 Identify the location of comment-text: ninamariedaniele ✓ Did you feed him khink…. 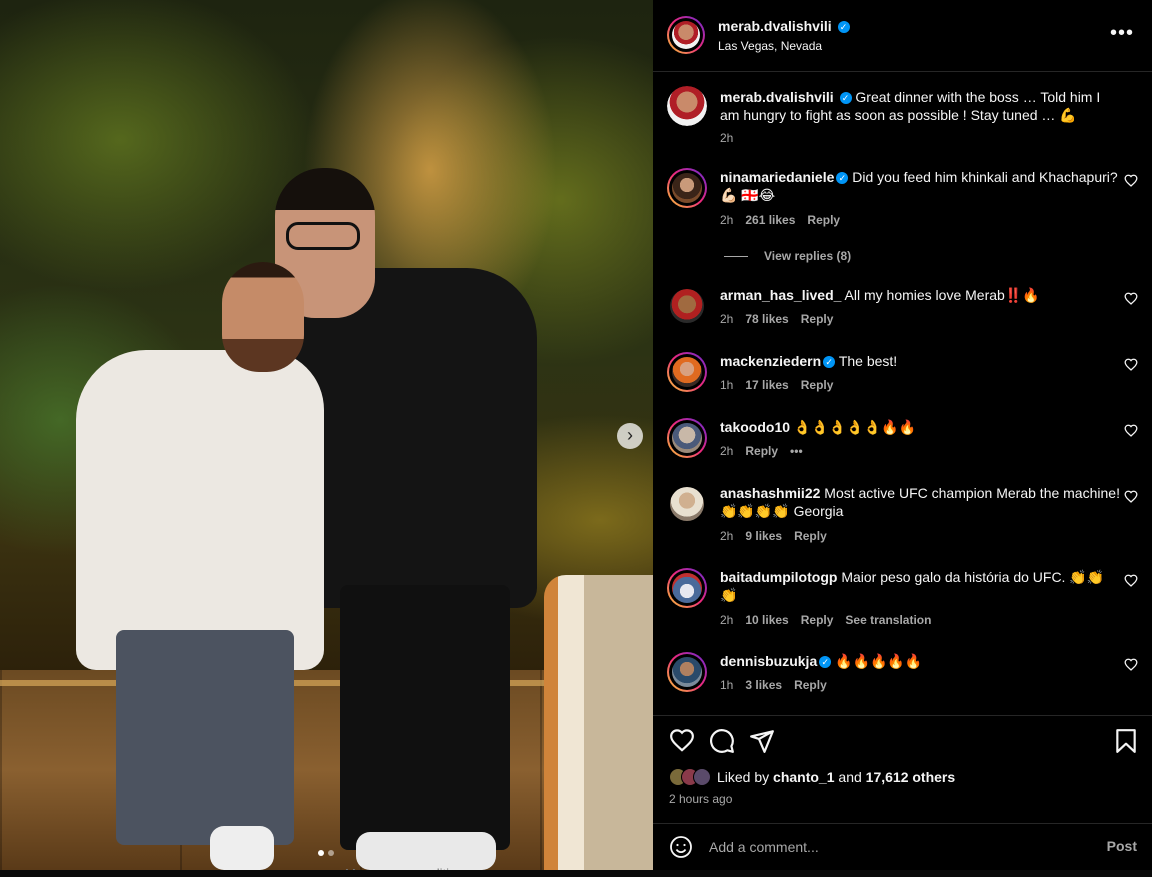
(920, 186).